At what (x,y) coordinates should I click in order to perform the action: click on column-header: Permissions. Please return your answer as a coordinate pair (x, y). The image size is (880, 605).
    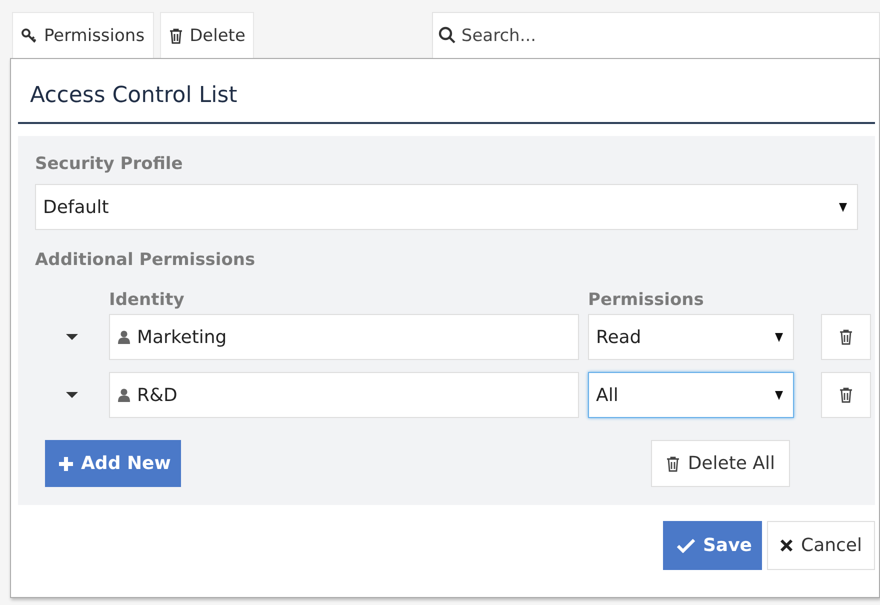
    Looking at the image, I should click on (646, 300).